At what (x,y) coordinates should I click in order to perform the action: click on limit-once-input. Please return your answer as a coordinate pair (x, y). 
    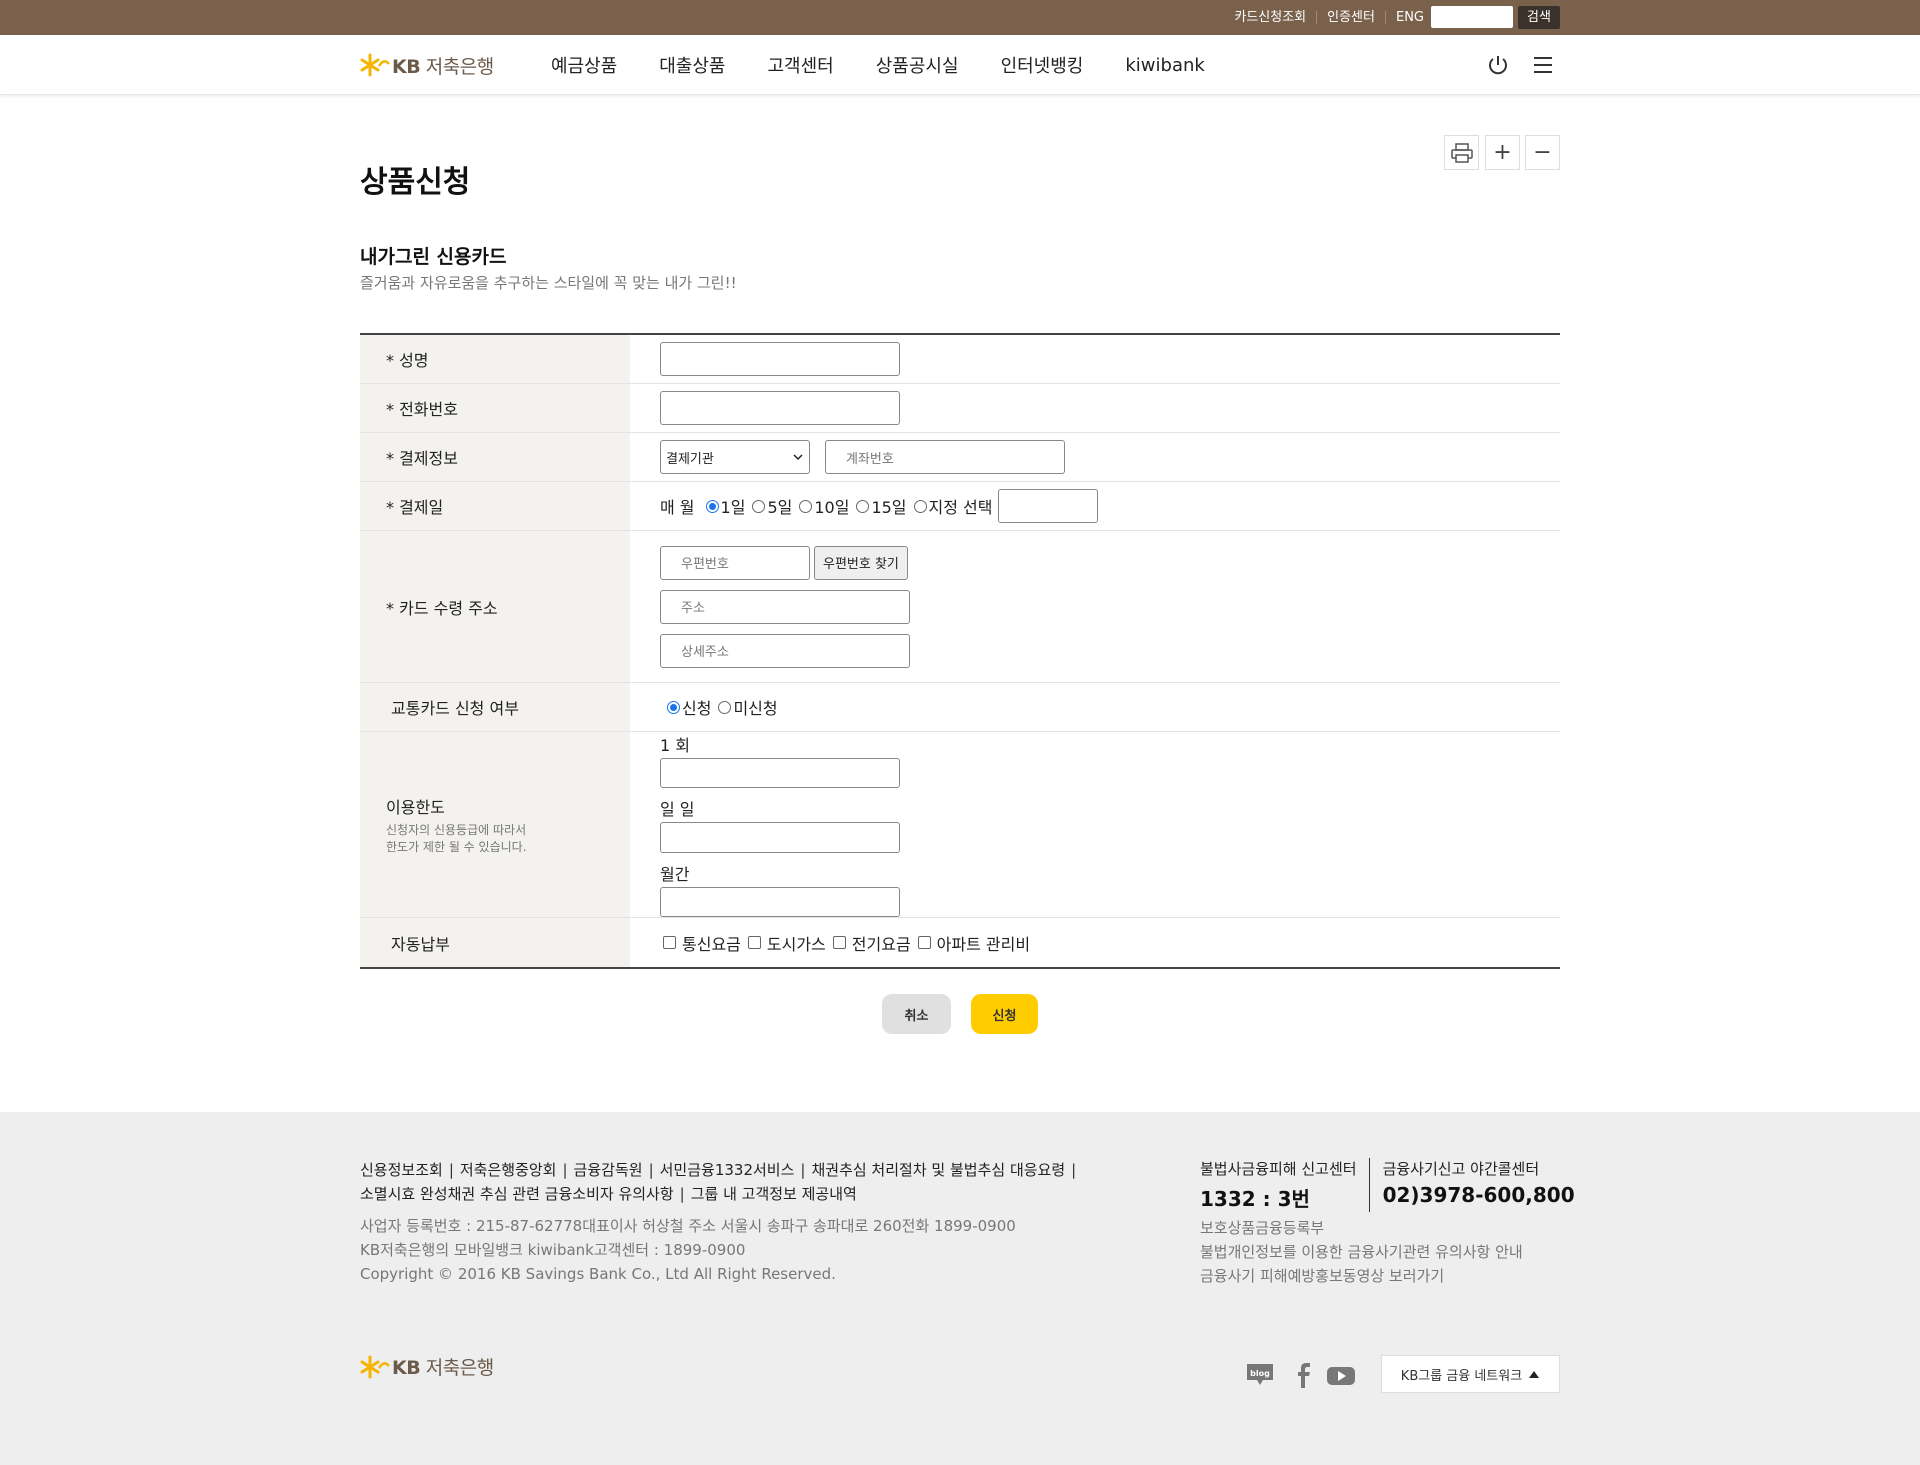
    Looking at the image, I should click on (780, 773).